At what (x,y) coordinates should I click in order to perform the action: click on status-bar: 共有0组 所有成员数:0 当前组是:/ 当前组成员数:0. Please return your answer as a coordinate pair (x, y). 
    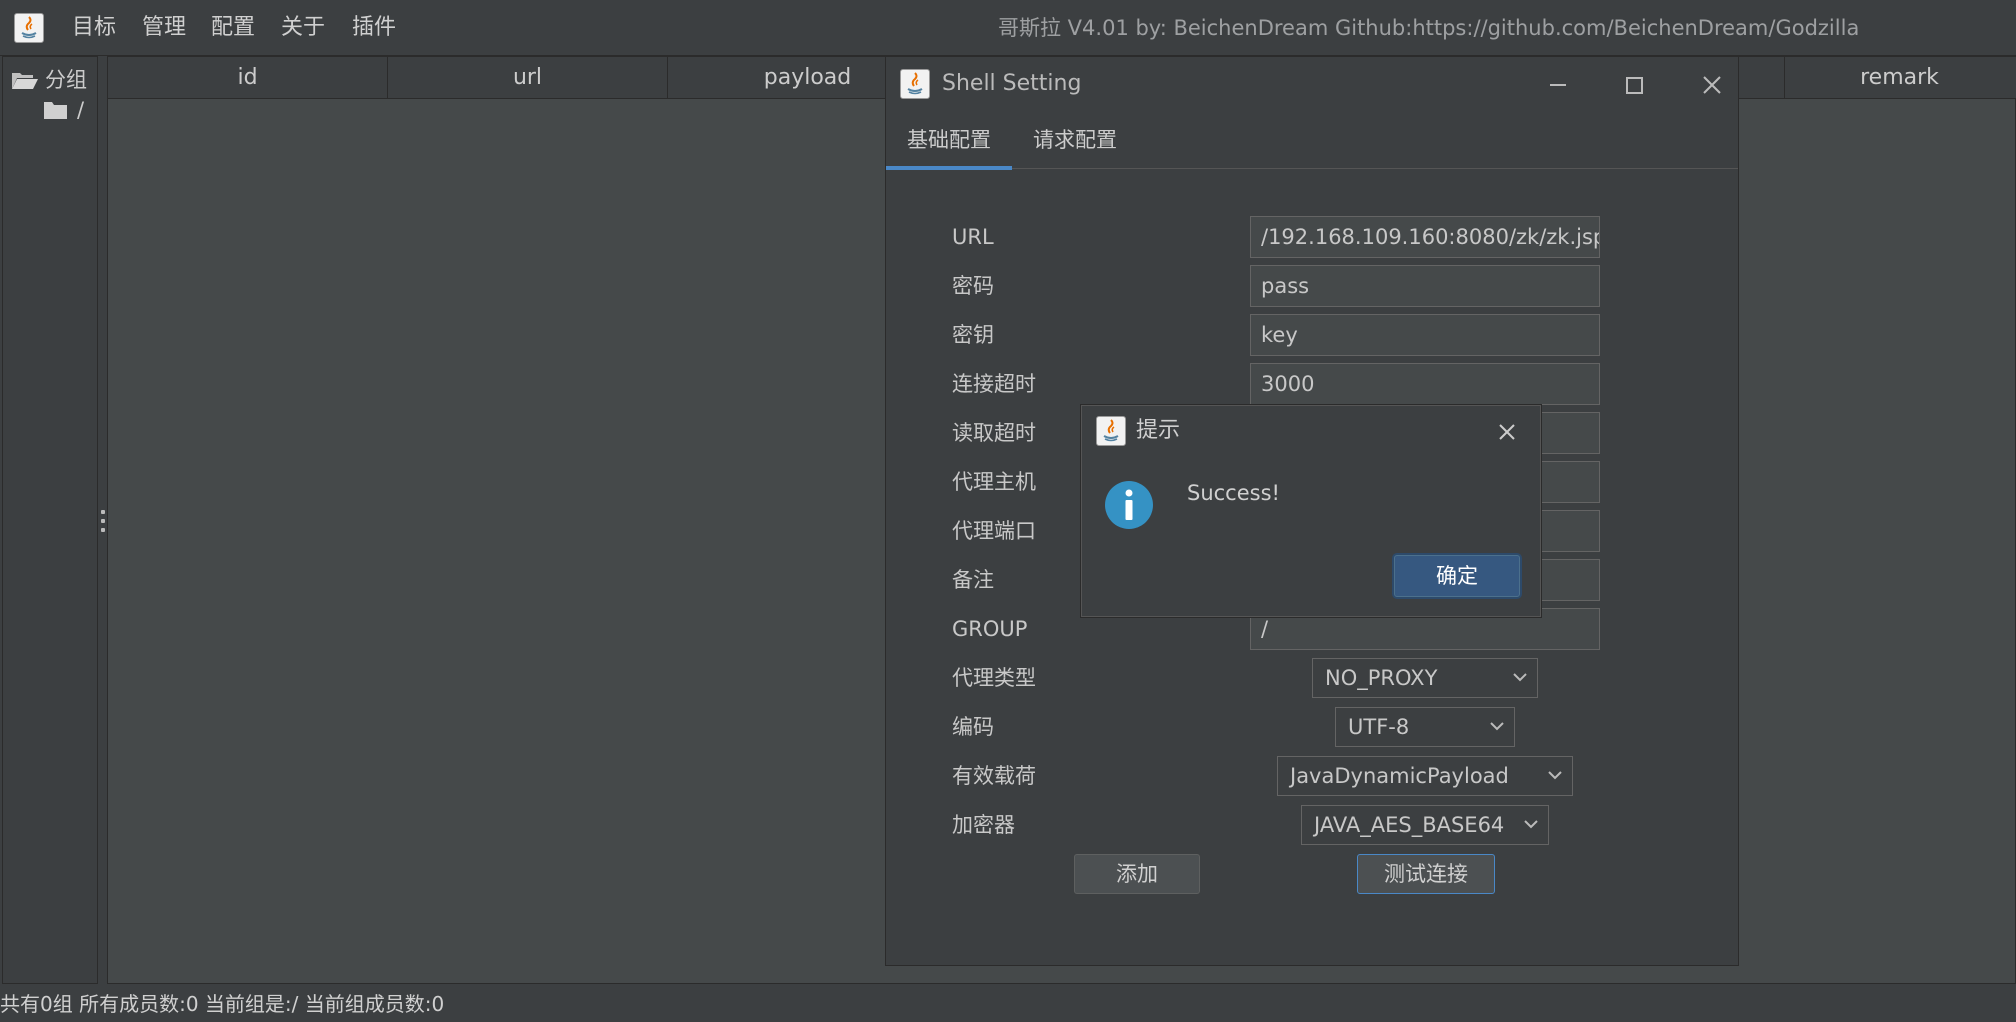
    Looking at the image, I should click on (1008, 1004).